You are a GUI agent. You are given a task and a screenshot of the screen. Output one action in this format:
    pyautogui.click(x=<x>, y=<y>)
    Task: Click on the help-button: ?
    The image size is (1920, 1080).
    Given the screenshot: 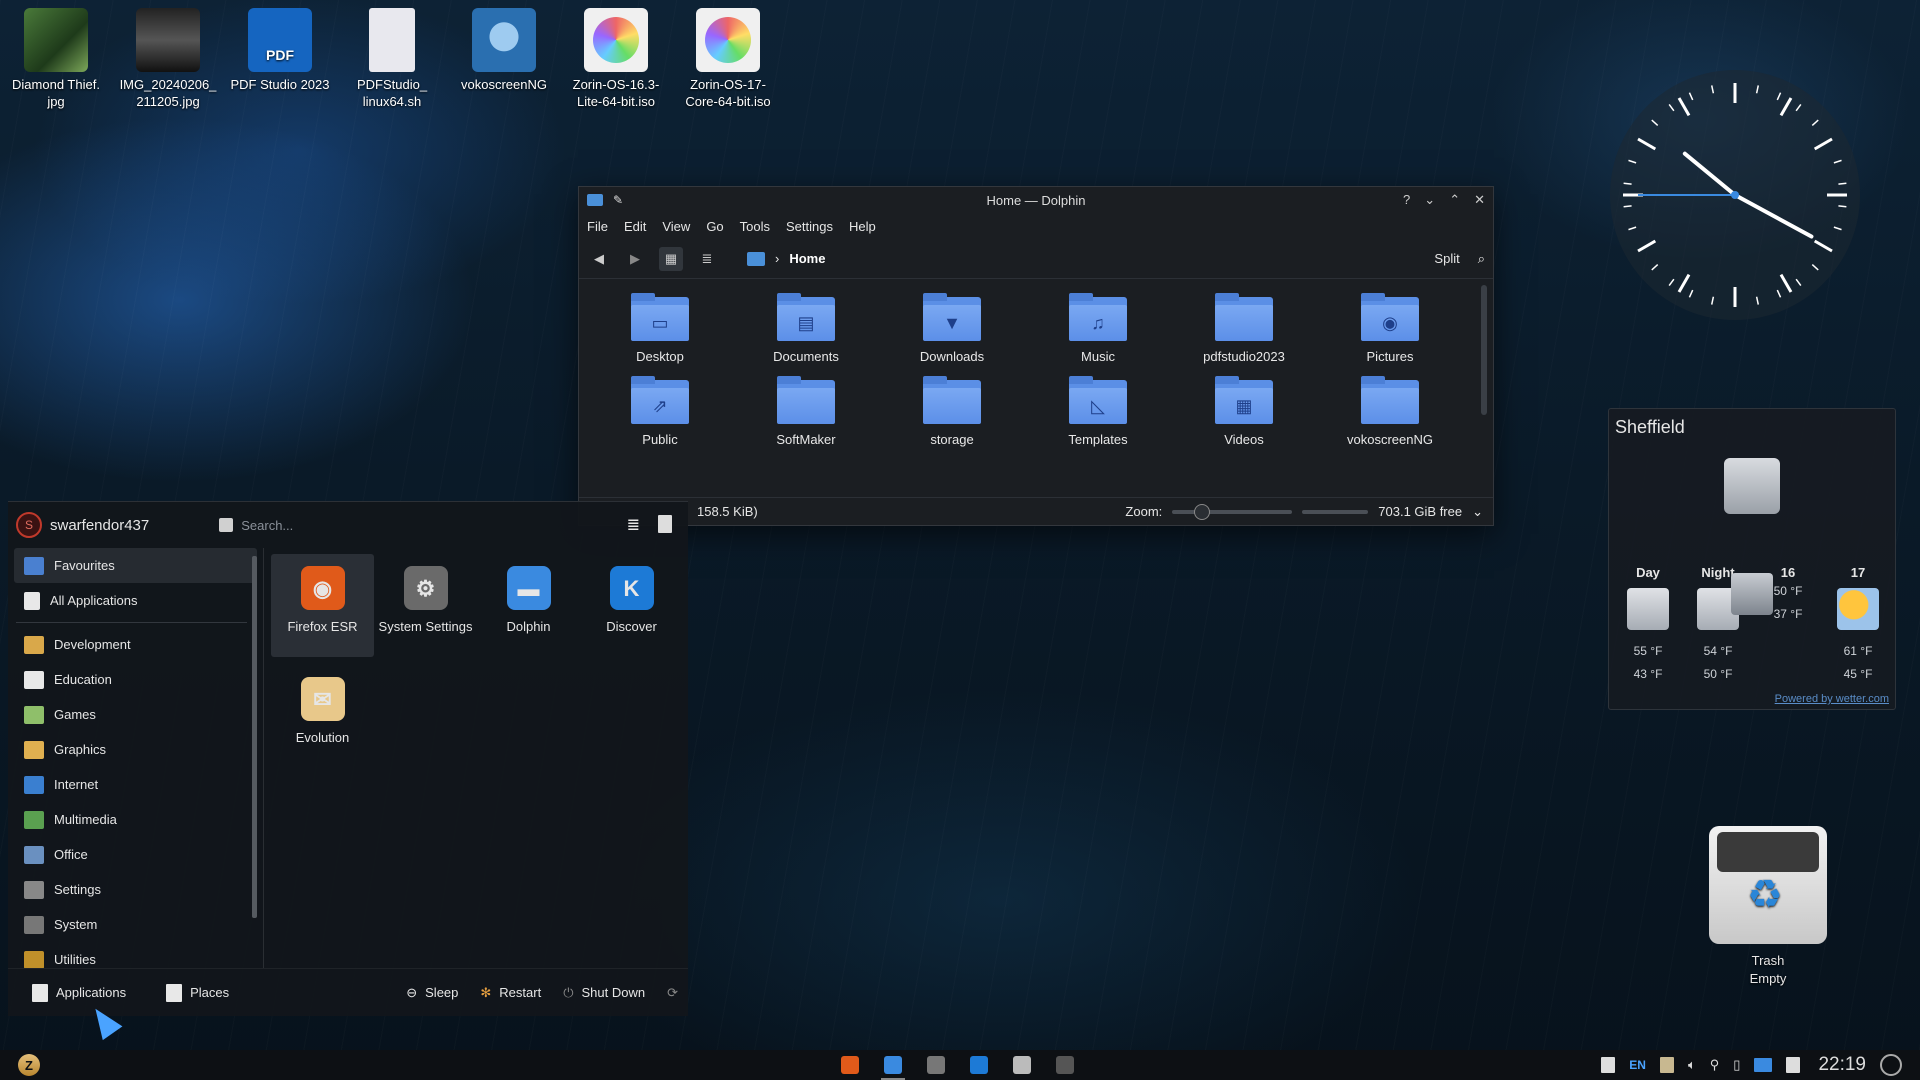 What is the action you would take?
    pyautogui.click(x=1406, y=200)
    